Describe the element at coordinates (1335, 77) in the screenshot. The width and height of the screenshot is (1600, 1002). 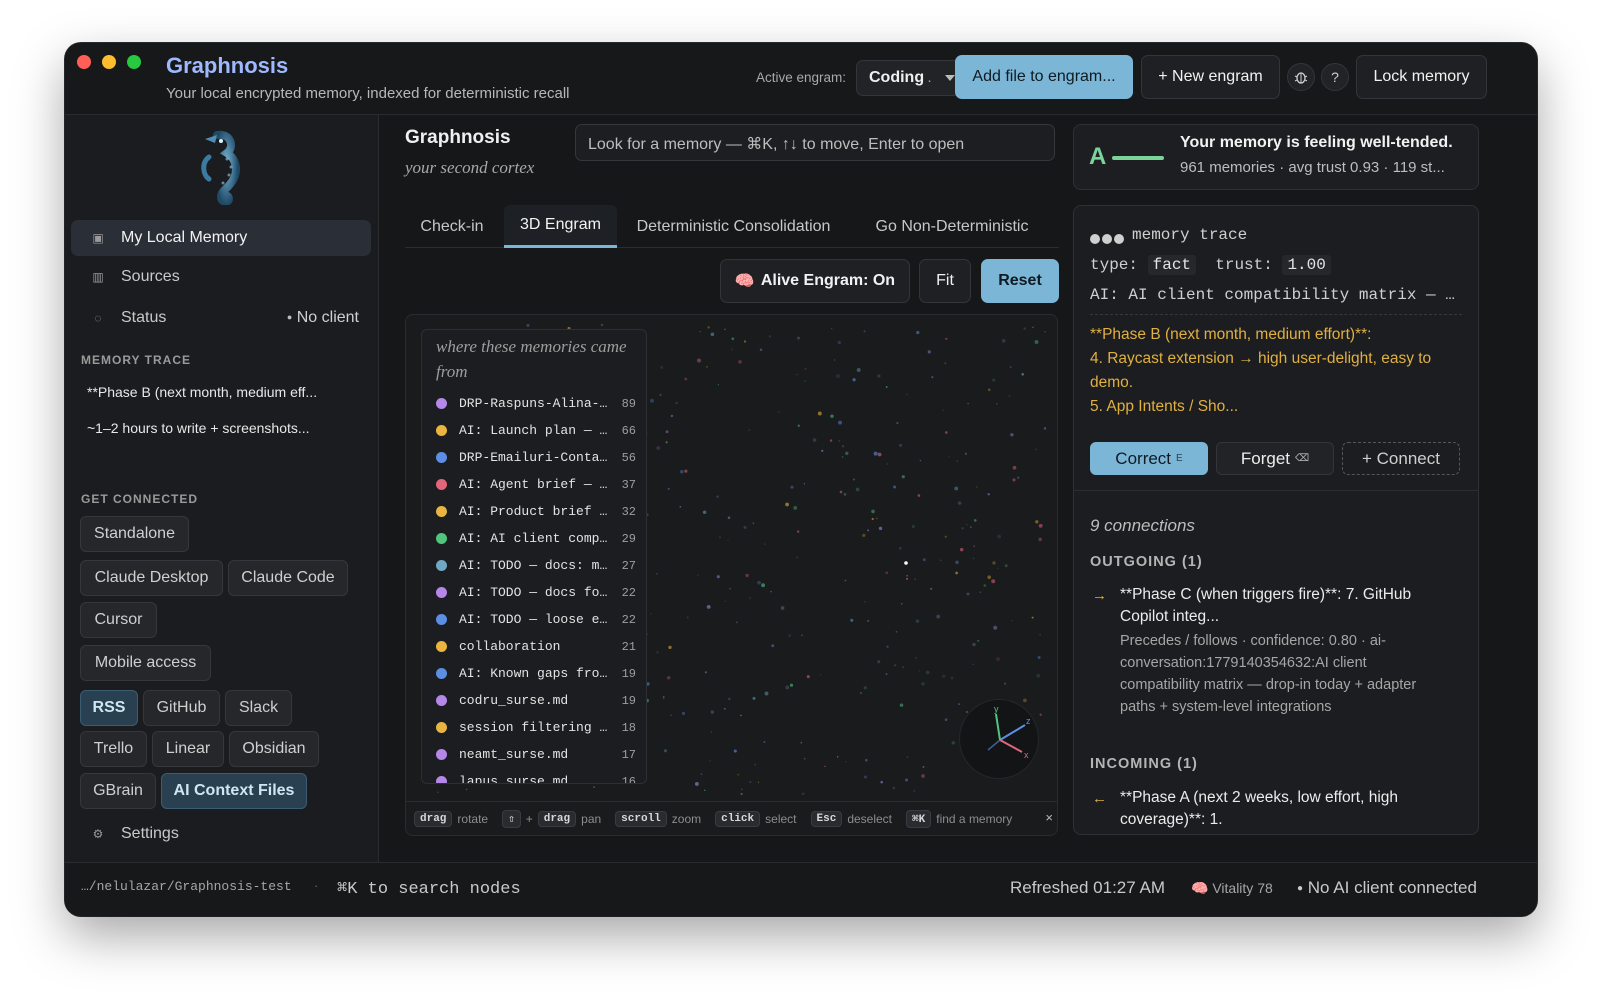
I see `help-button: ?` at that location.